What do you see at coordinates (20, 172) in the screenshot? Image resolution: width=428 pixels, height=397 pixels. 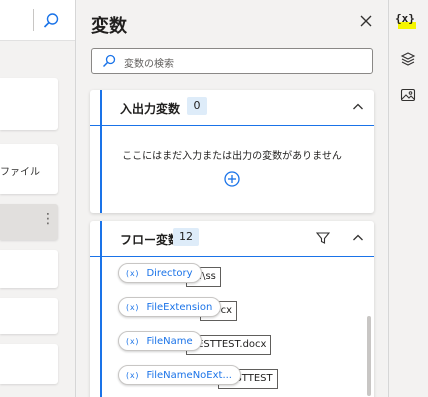 I see `action-card-label: ファイル` at bounding box center [20, 172].